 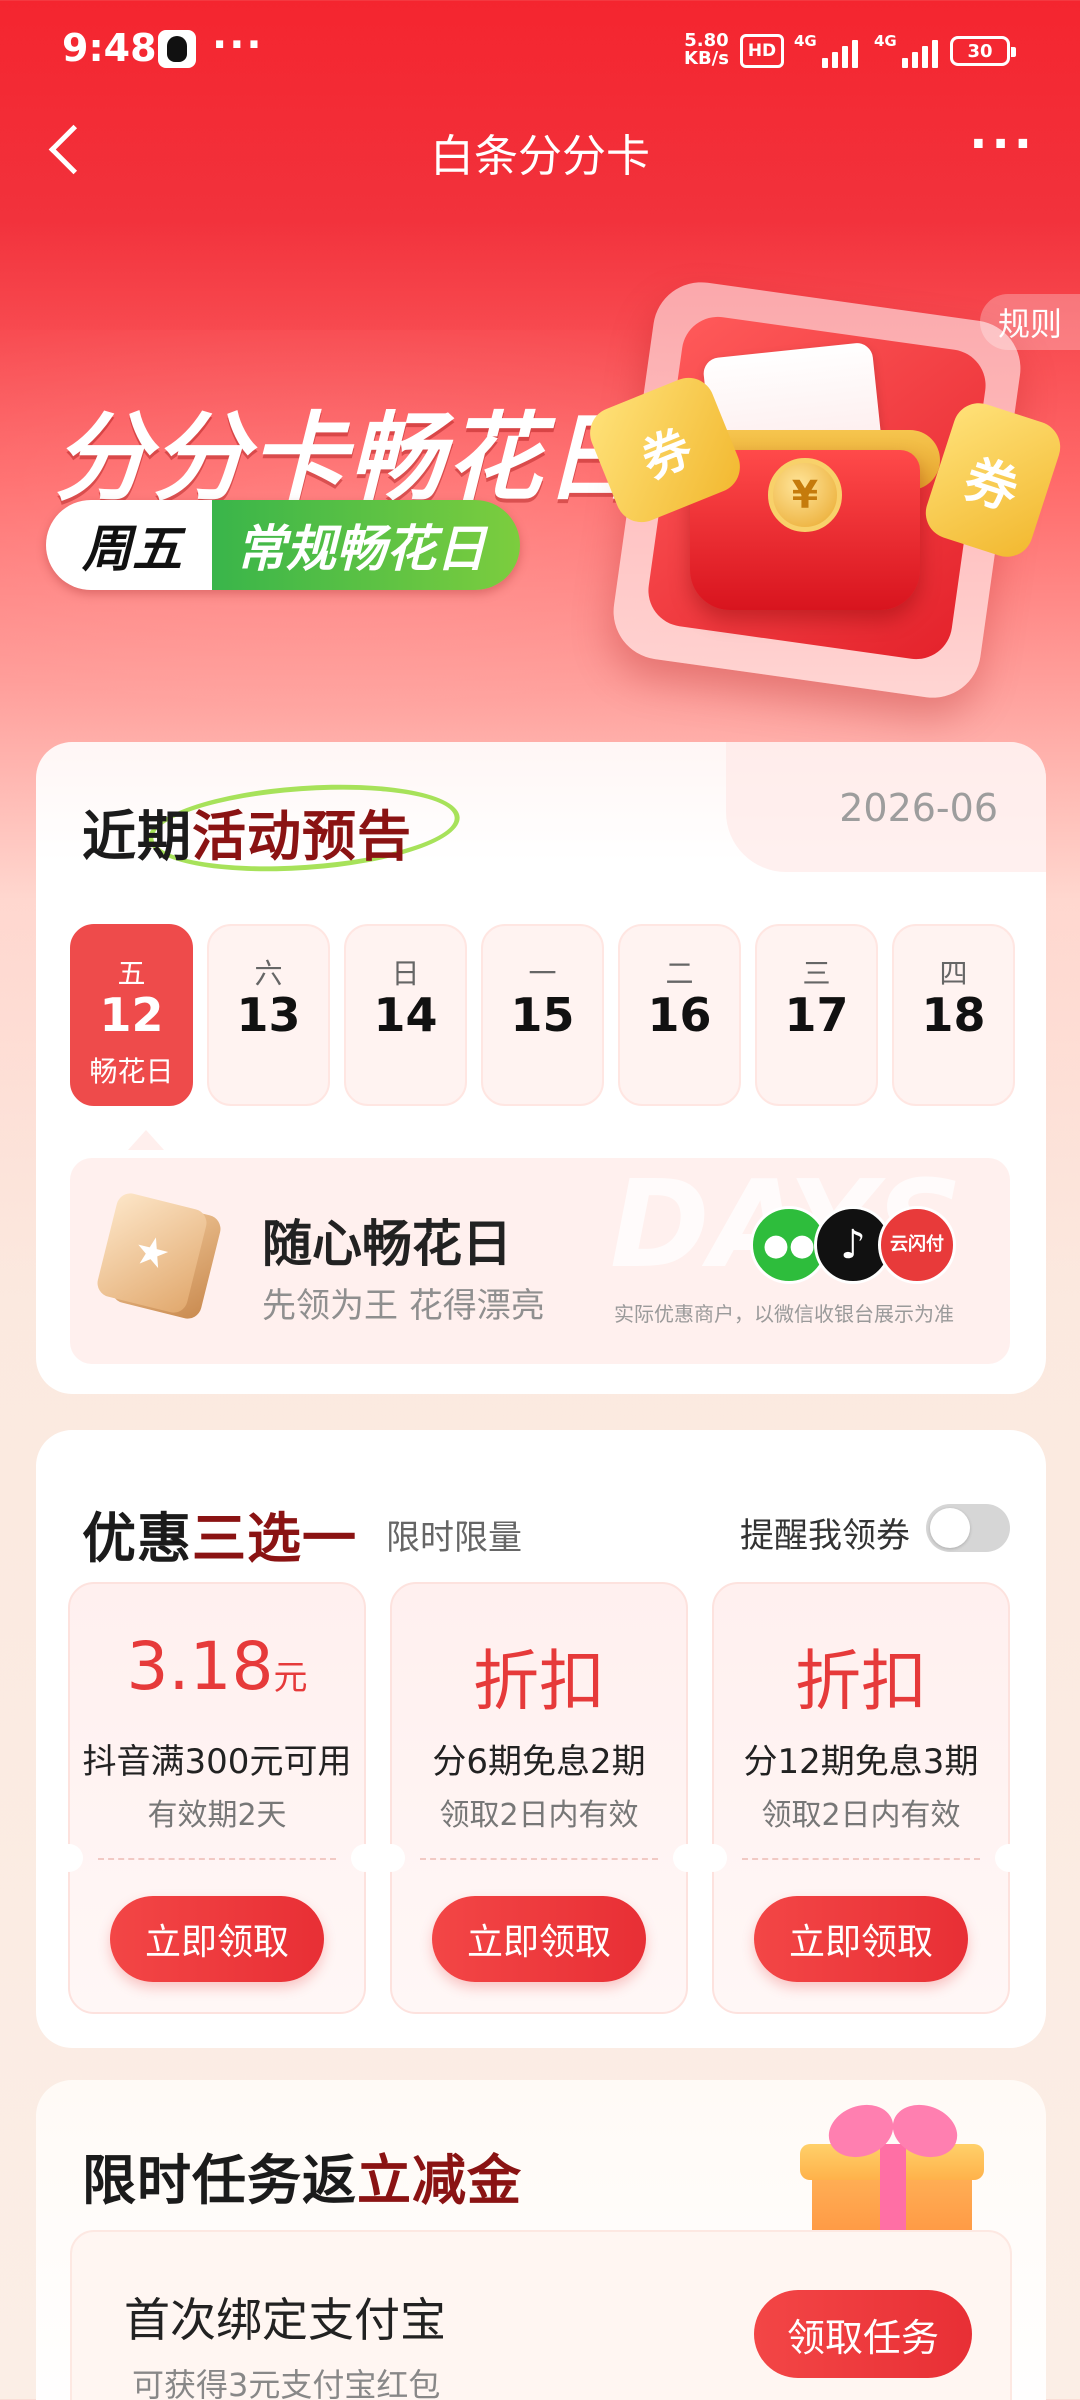 What do you see at coordinates (918, 808) in the screenshot?
I see `schedule-month: 2026-06` at bounding box center [918, 808].